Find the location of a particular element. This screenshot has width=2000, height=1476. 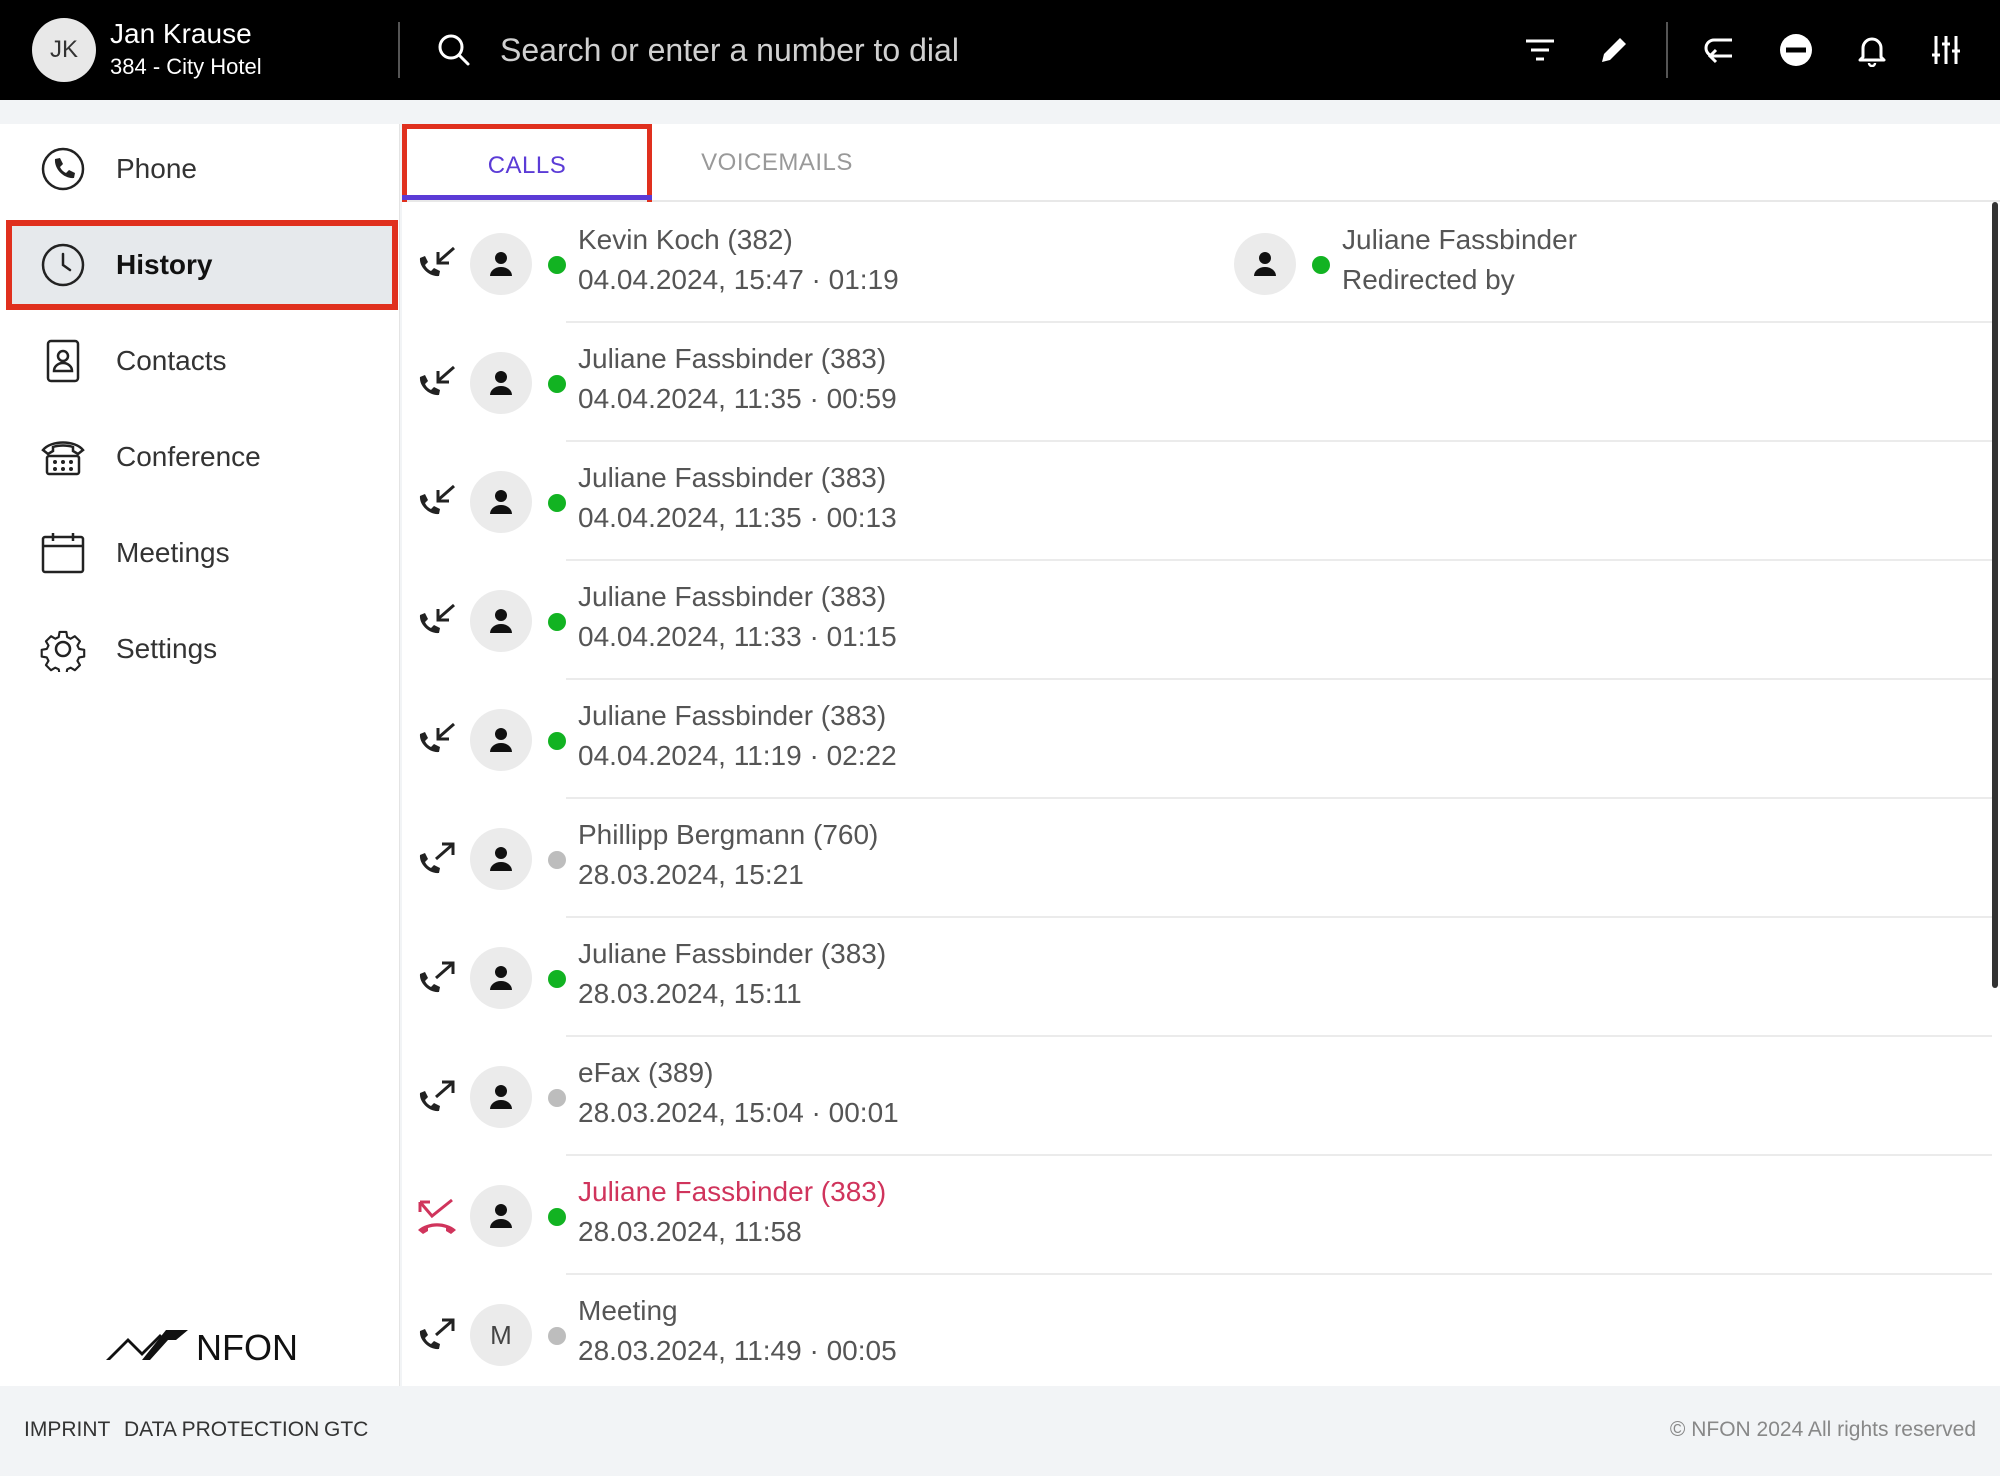

call-datetime-duration: 28.03.2024, 15:11 is located at coordinates (690, 993).